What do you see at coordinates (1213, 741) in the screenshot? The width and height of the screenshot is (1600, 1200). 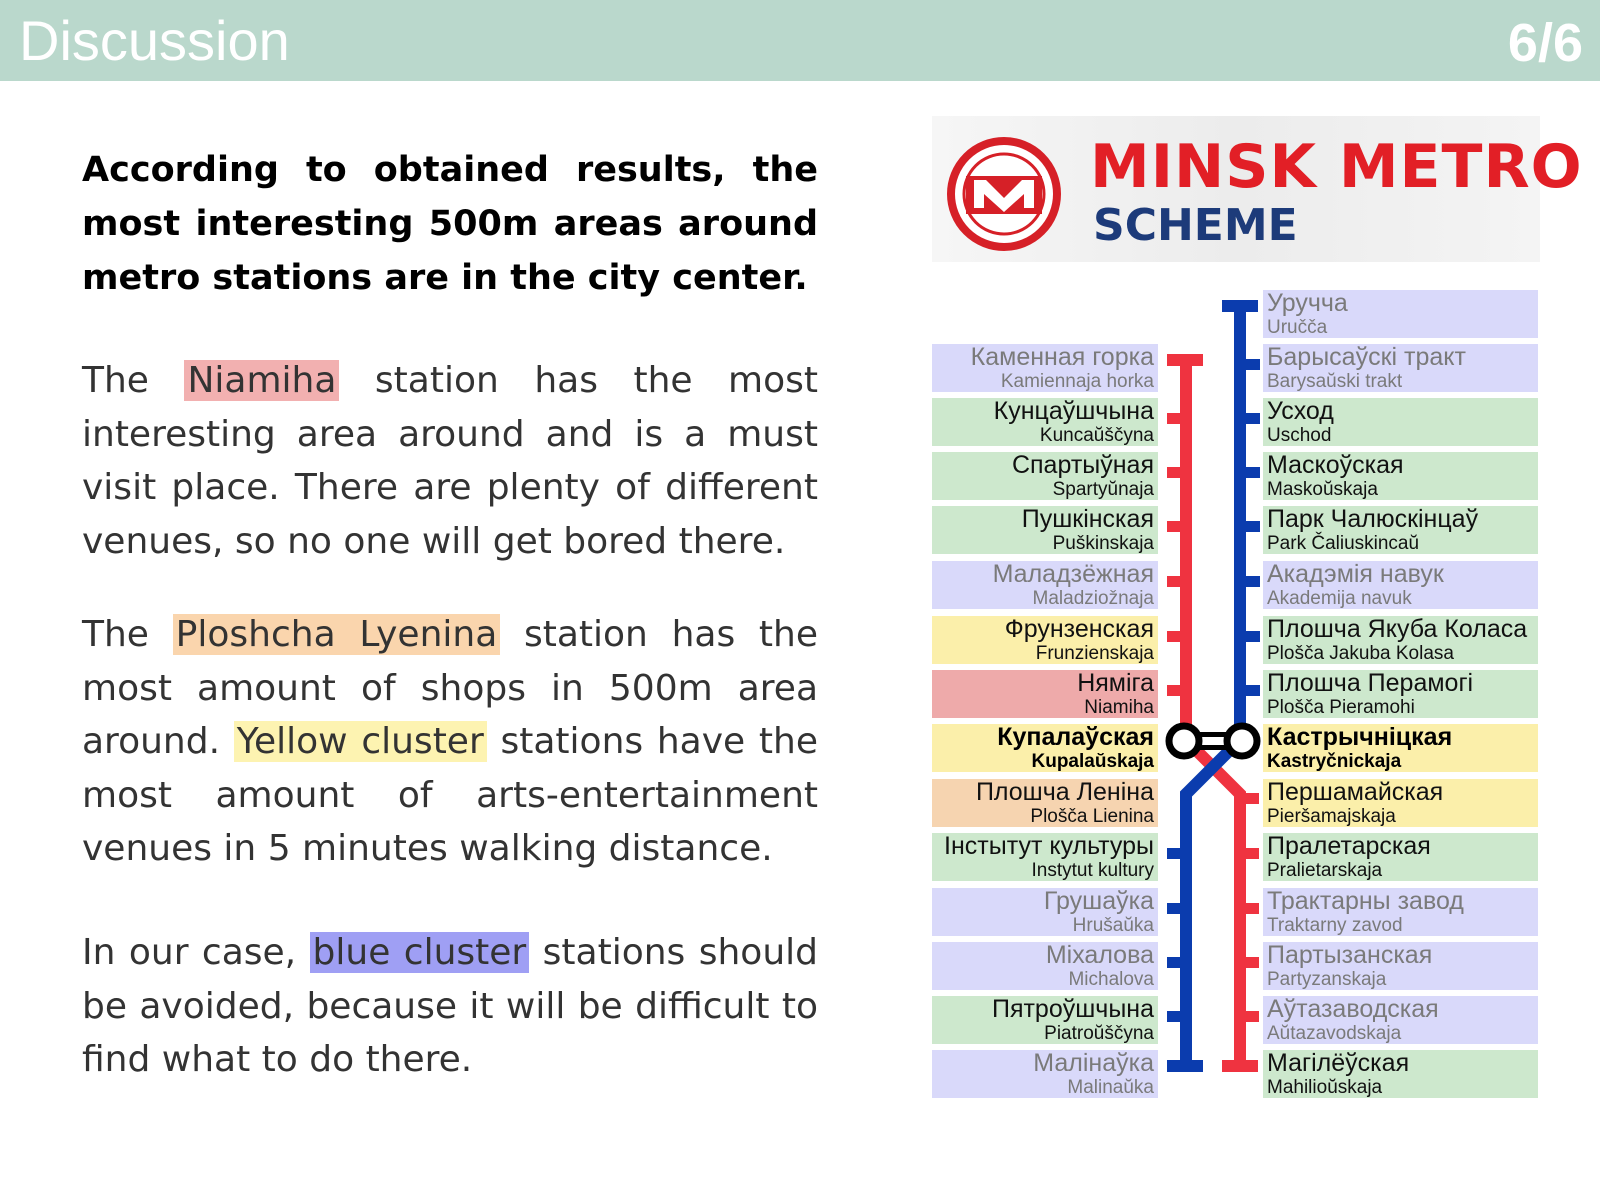 I see `interchange-icon` at bounding box center [1213, 741].